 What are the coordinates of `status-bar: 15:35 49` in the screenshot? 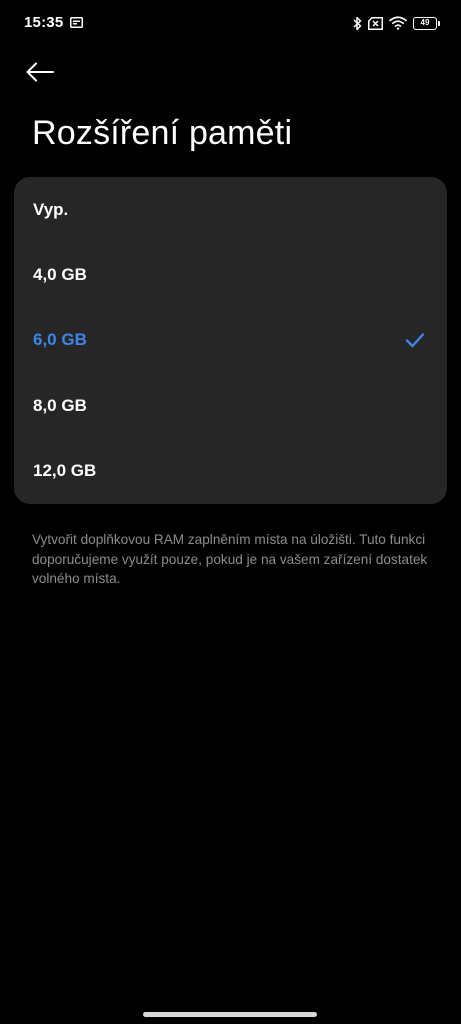 It's located at (230, 22).